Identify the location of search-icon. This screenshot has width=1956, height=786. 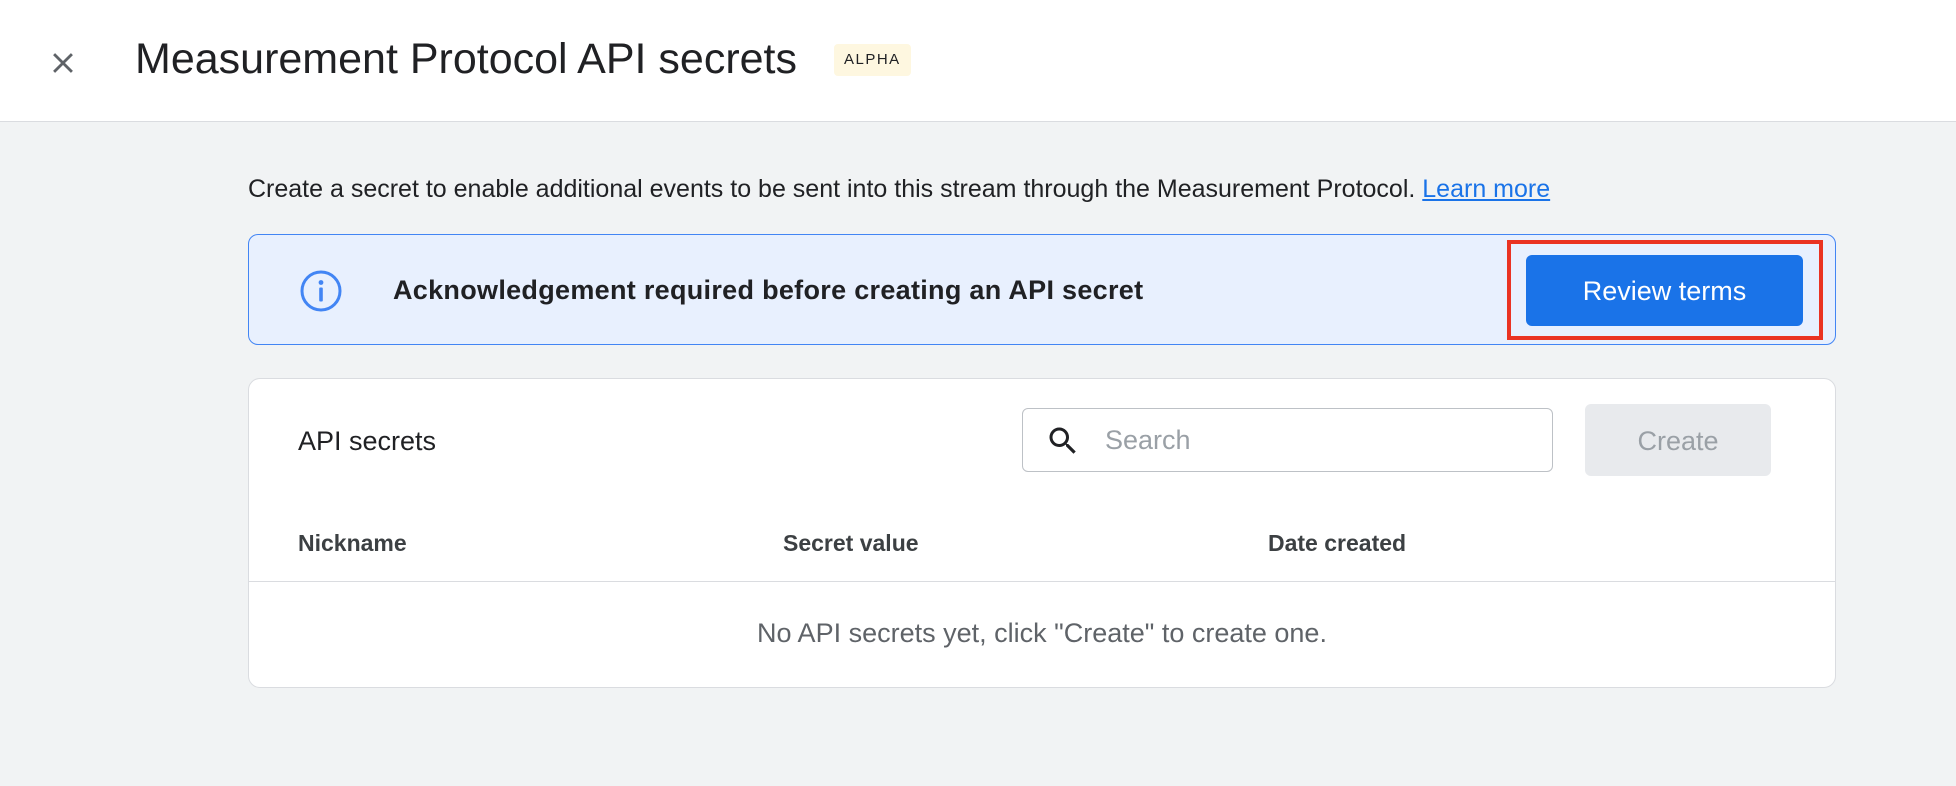
(1062, 440).